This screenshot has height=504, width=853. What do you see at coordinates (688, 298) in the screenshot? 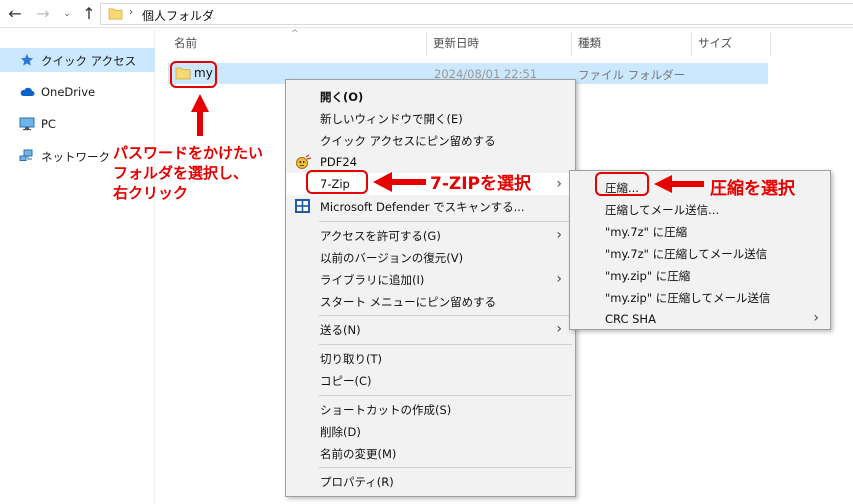
I see `submenu-item-label: "my.zip" に圧縮してメール送信` at bounding box center [688, 298].